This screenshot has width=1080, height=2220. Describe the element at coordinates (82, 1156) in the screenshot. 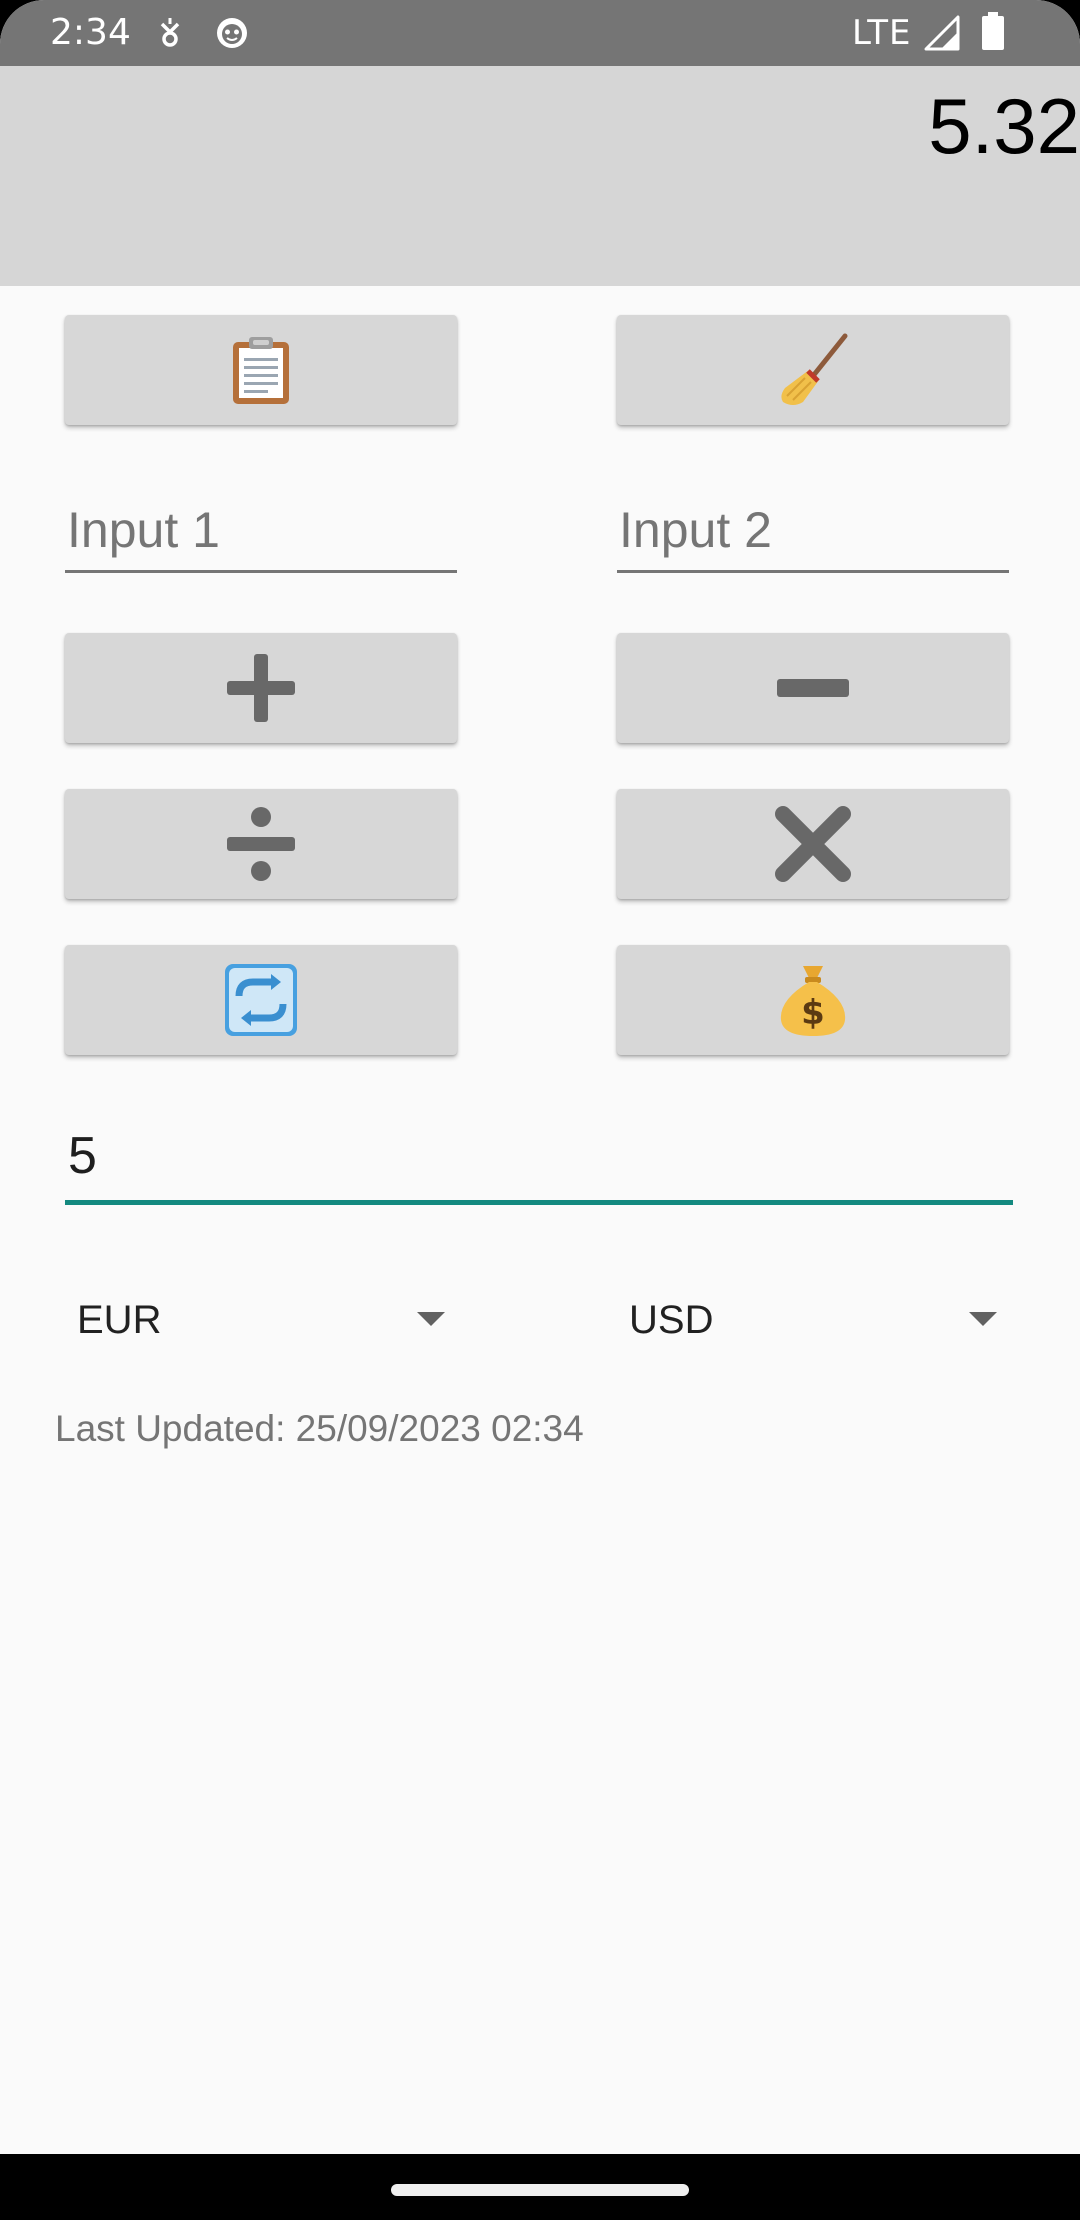

I see `amount-value: 5` at that location.